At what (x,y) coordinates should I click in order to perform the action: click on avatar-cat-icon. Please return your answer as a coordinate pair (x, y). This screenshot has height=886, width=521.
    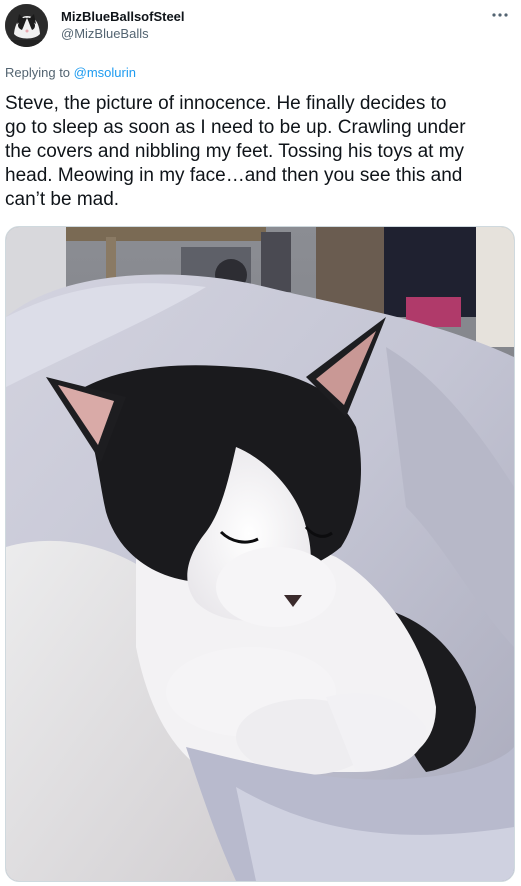
    Looking at the image, I should click on (26, 25).